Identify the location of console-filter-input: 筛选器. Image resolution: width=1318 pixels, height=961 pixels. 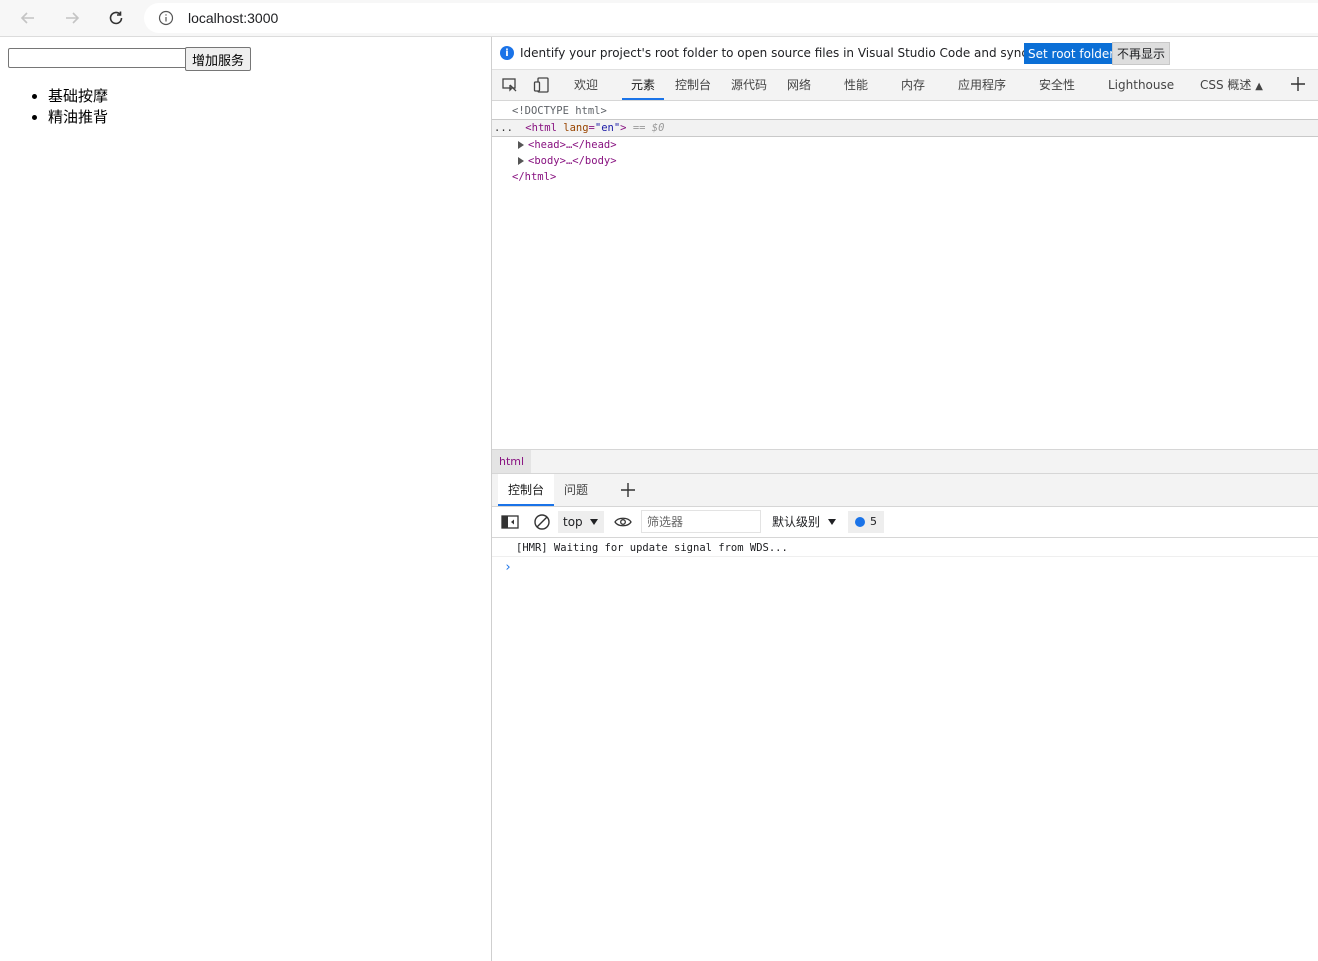
(701, 521).